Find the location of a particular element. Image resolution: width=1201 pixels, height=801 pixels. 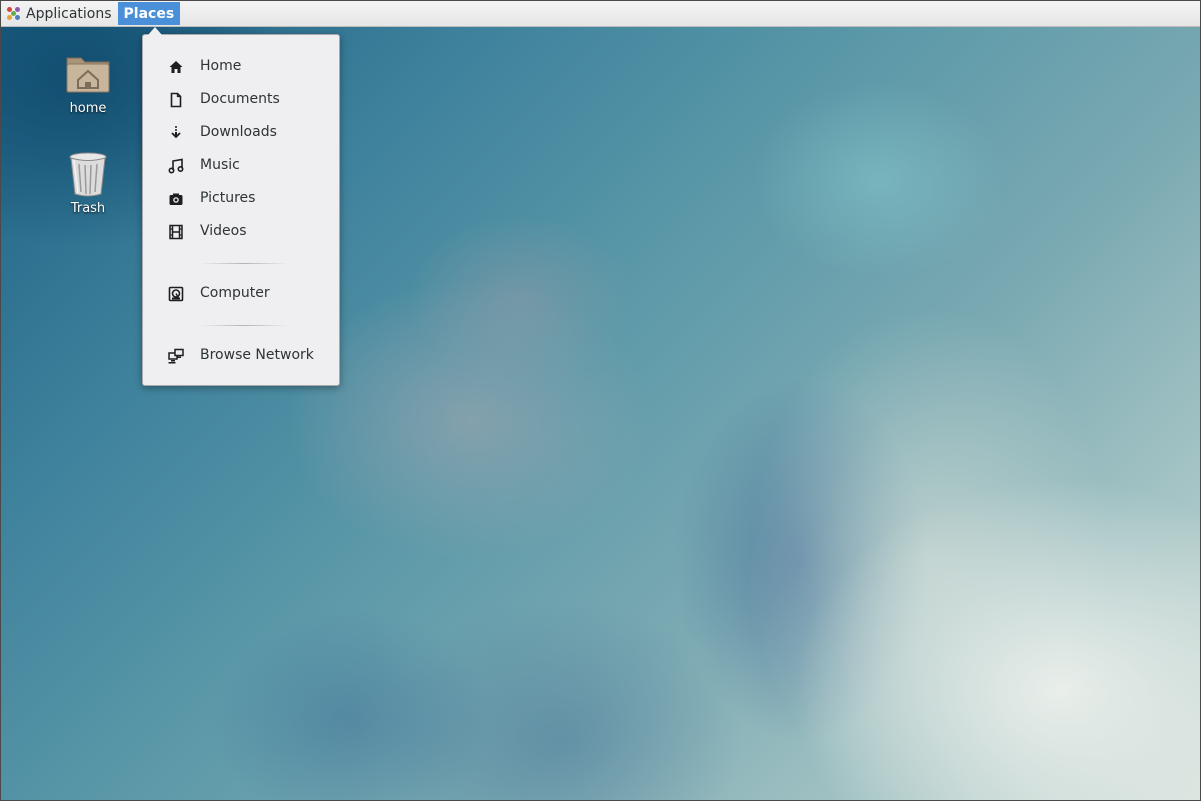

menu-item-videos: Videos is located at coordinates (241, 232).